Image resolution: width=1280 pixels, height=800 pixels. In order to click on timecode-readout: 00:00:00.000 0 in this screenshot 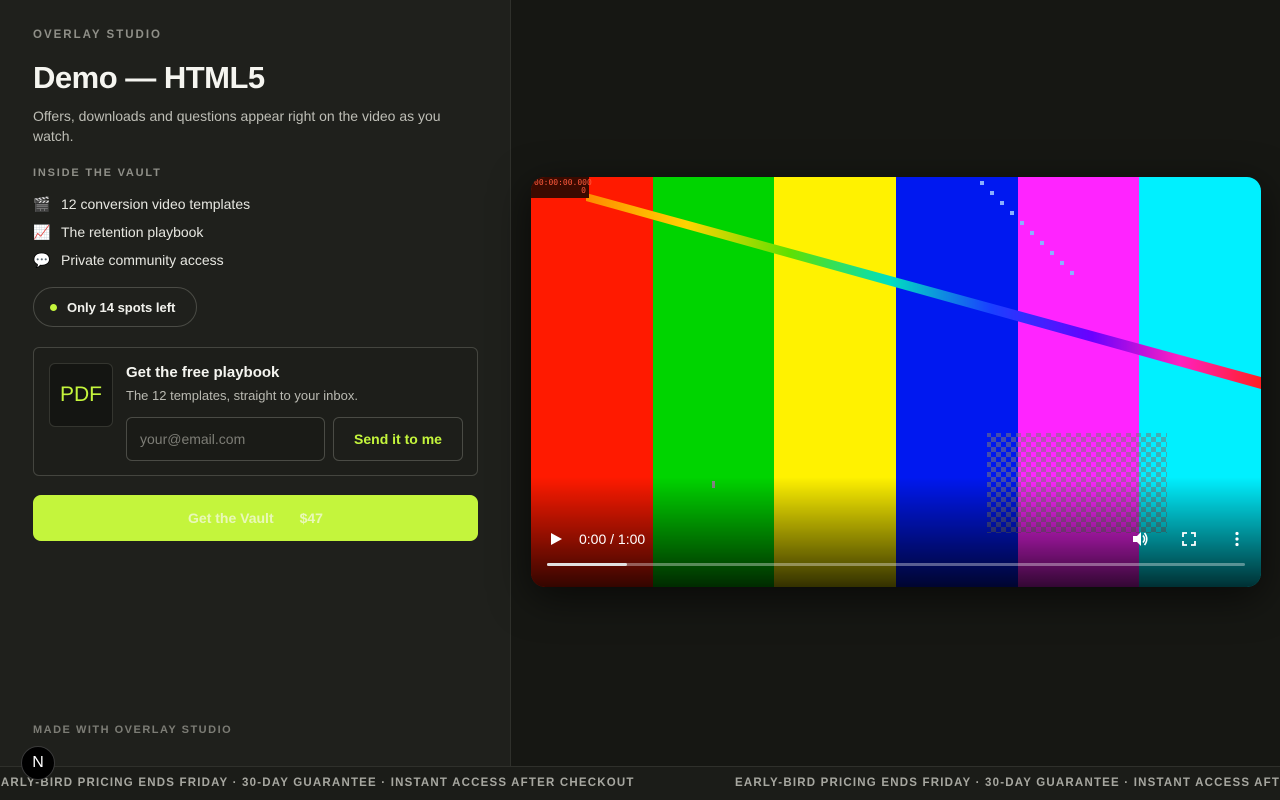, I will do `click(561, 187)`.